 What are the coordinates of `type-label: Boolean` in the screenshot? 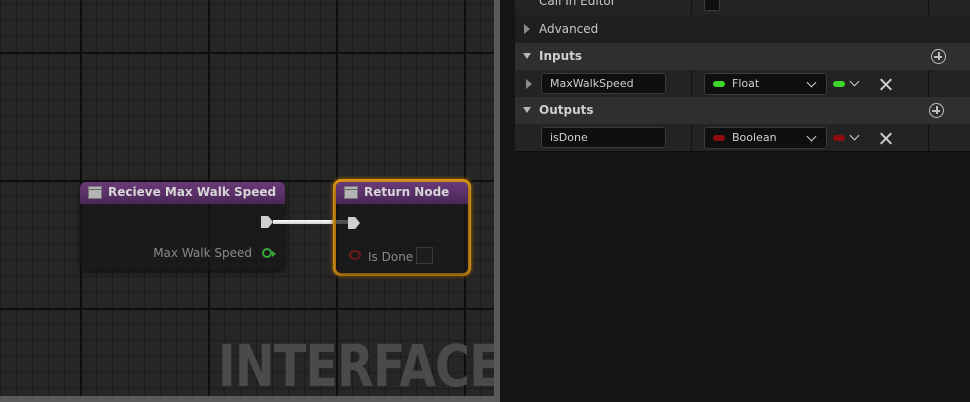 It's located at (754, 137).